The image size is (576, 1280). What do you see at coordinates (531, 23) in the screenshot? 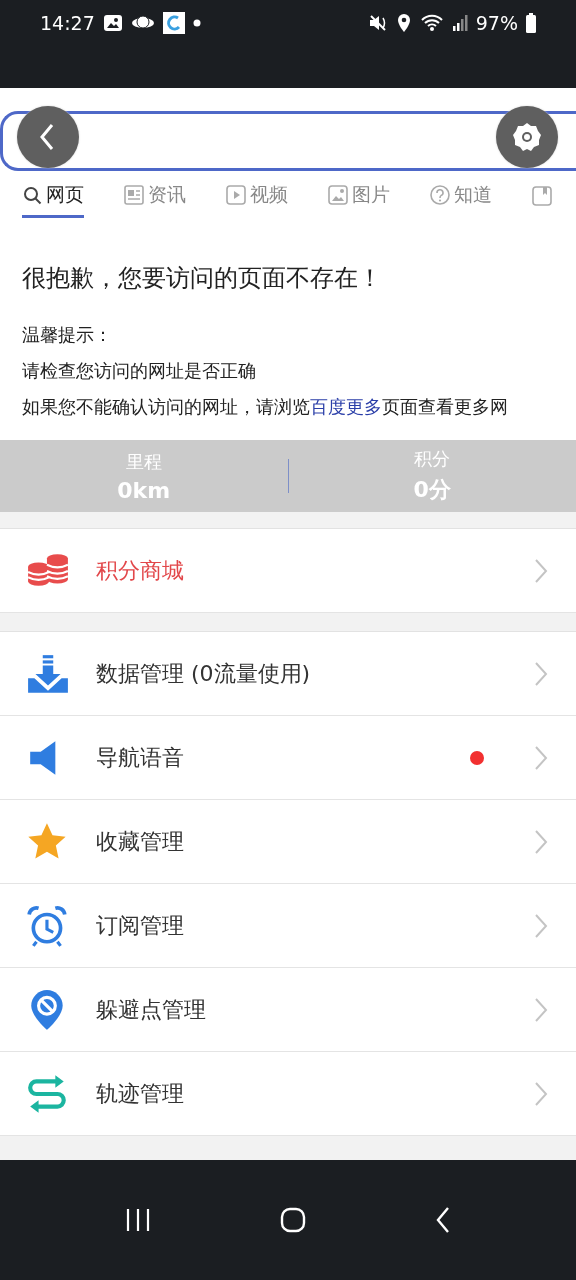
I see `battery-icon` at bounding box center [531, 23].